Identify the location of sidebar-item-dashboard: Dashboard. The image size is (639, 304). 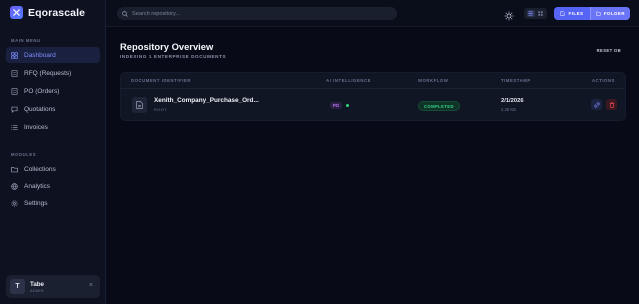
(53, 55).